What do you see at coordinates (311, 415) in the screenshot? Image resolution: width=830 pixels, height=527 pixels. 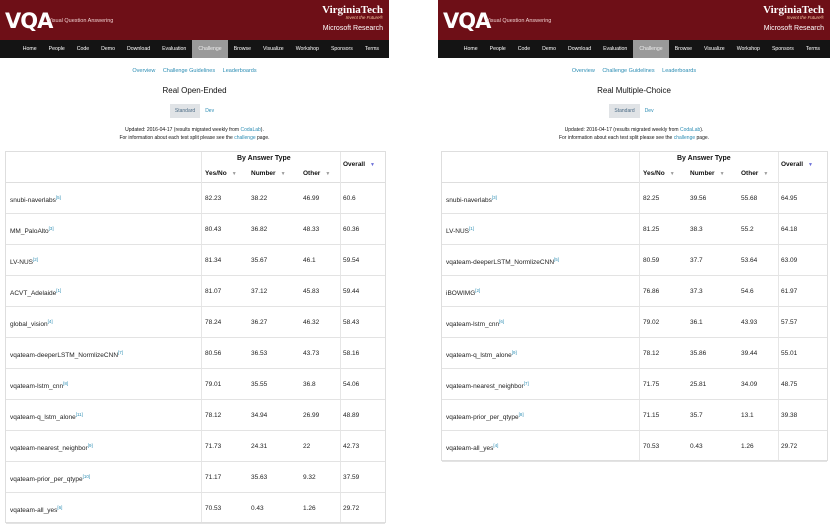 I see `other-value: 26.99` at bounding box center [311, 415].